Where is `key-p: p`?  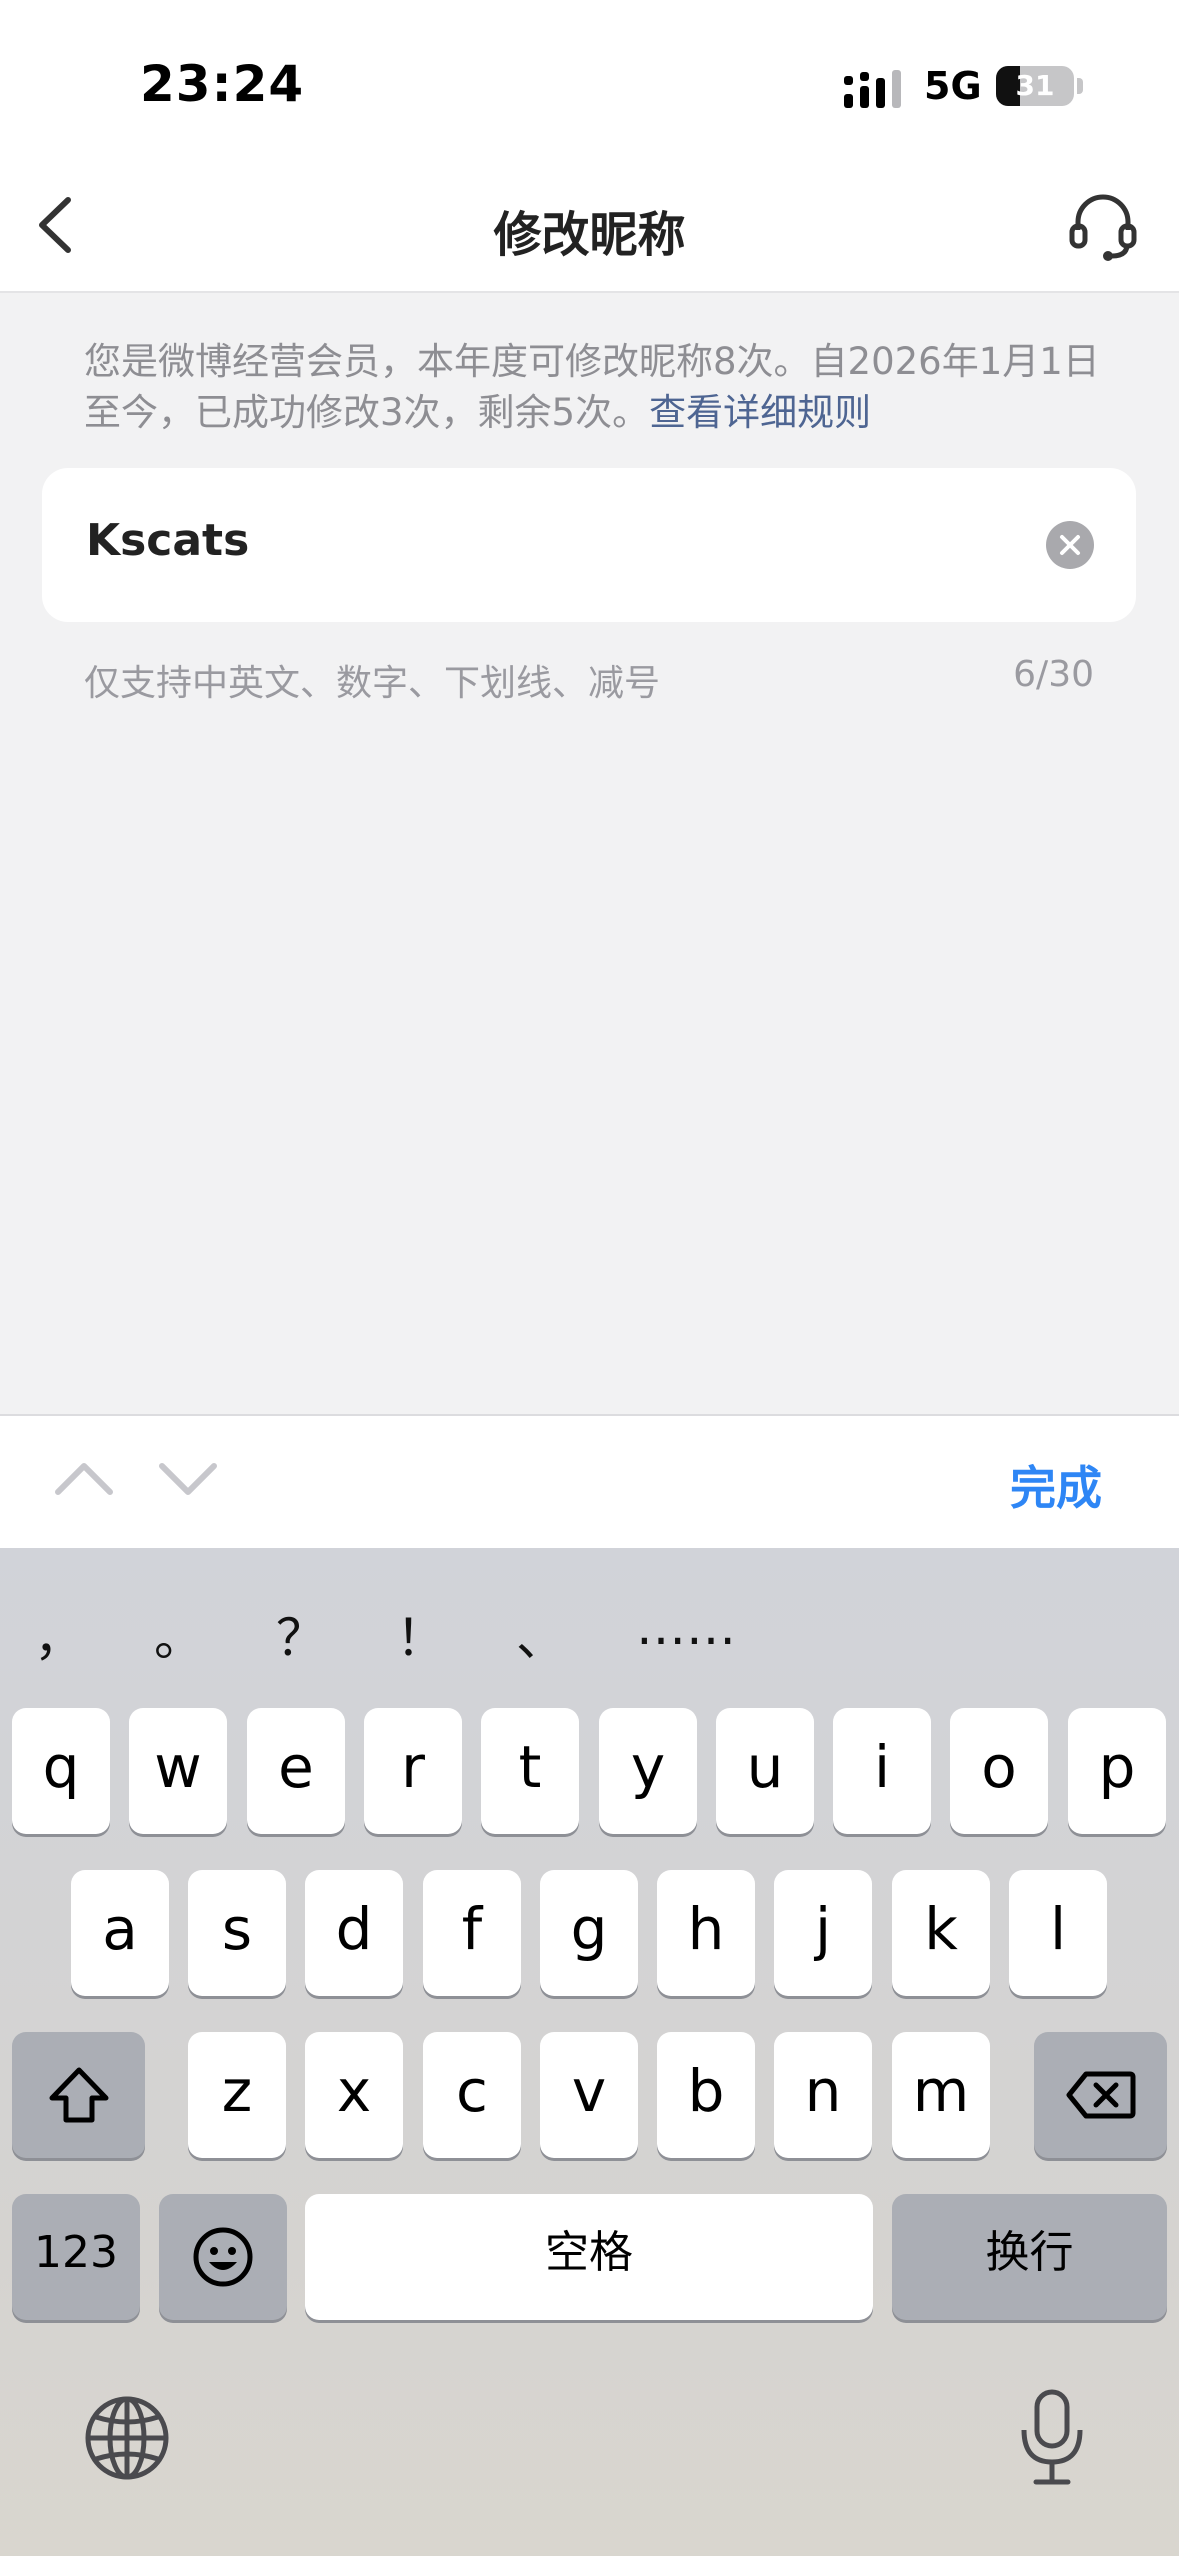
key-p: p is located at coordinates (1117, 1771).